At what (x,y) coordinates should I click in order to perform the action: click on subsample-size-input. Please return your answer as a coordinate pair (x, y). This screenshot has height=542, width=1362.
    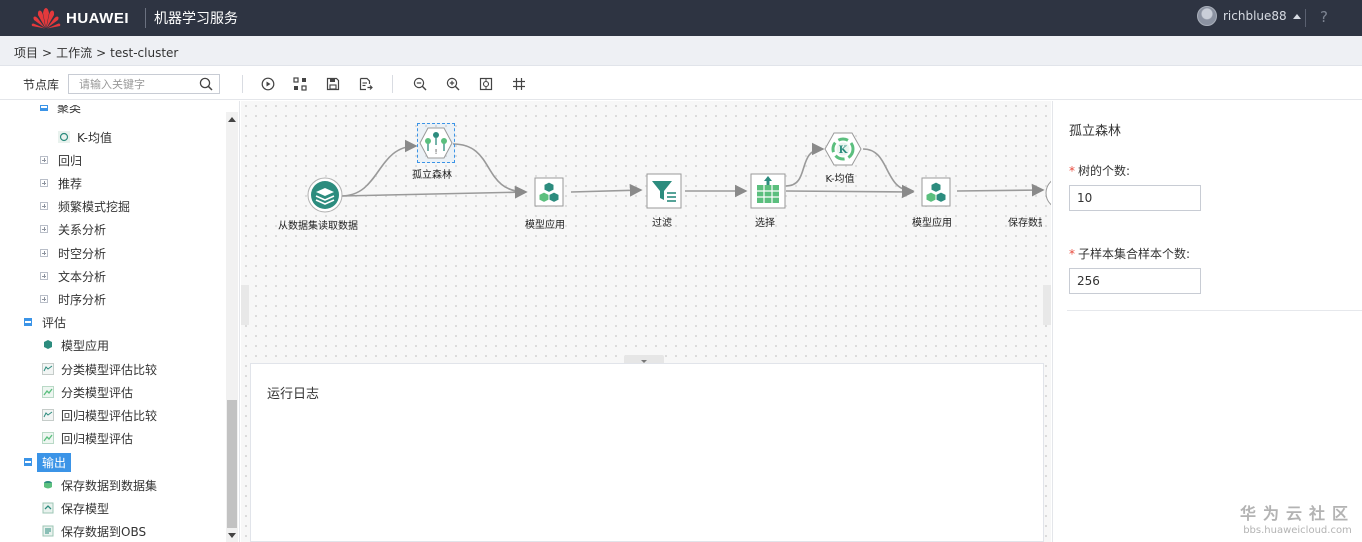
    Looking at the image, I should click on (1135, 281).